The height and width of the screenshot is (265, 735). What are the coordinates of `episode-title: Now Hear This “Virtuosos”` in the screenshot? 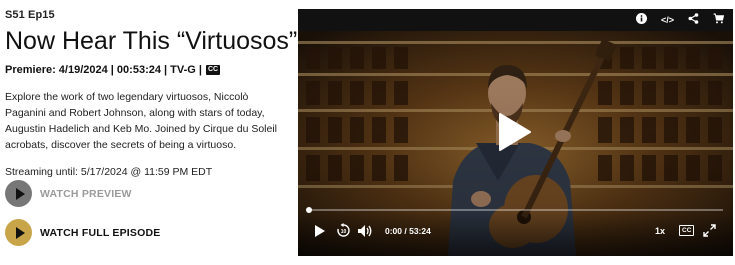 It's located at (151, 41).